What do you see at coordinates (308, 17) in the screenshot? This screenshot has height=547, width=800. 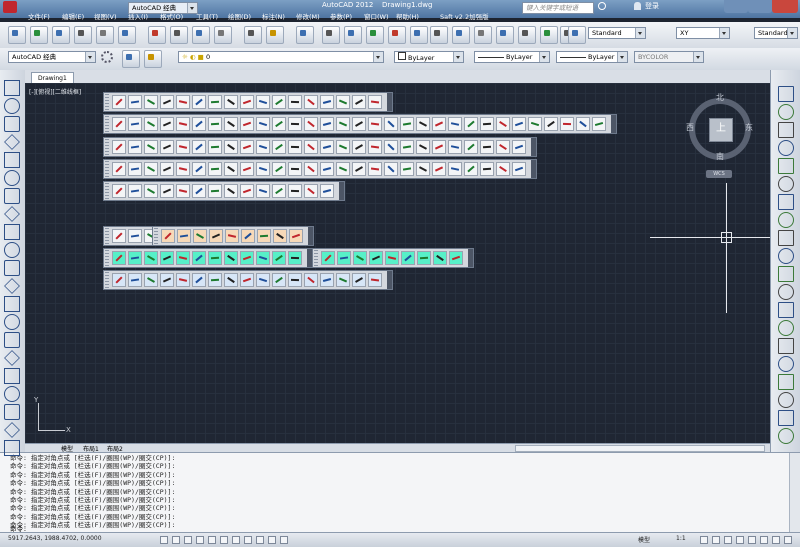 I see `menu-item-8: 修改(M)` at bounding box center [308, 17].